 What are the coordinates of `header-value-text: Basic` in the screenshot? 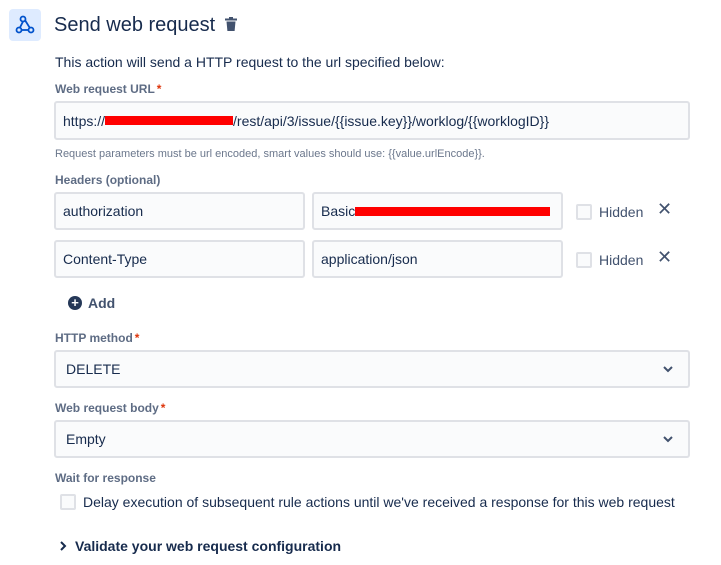 It's located at (338, 211).